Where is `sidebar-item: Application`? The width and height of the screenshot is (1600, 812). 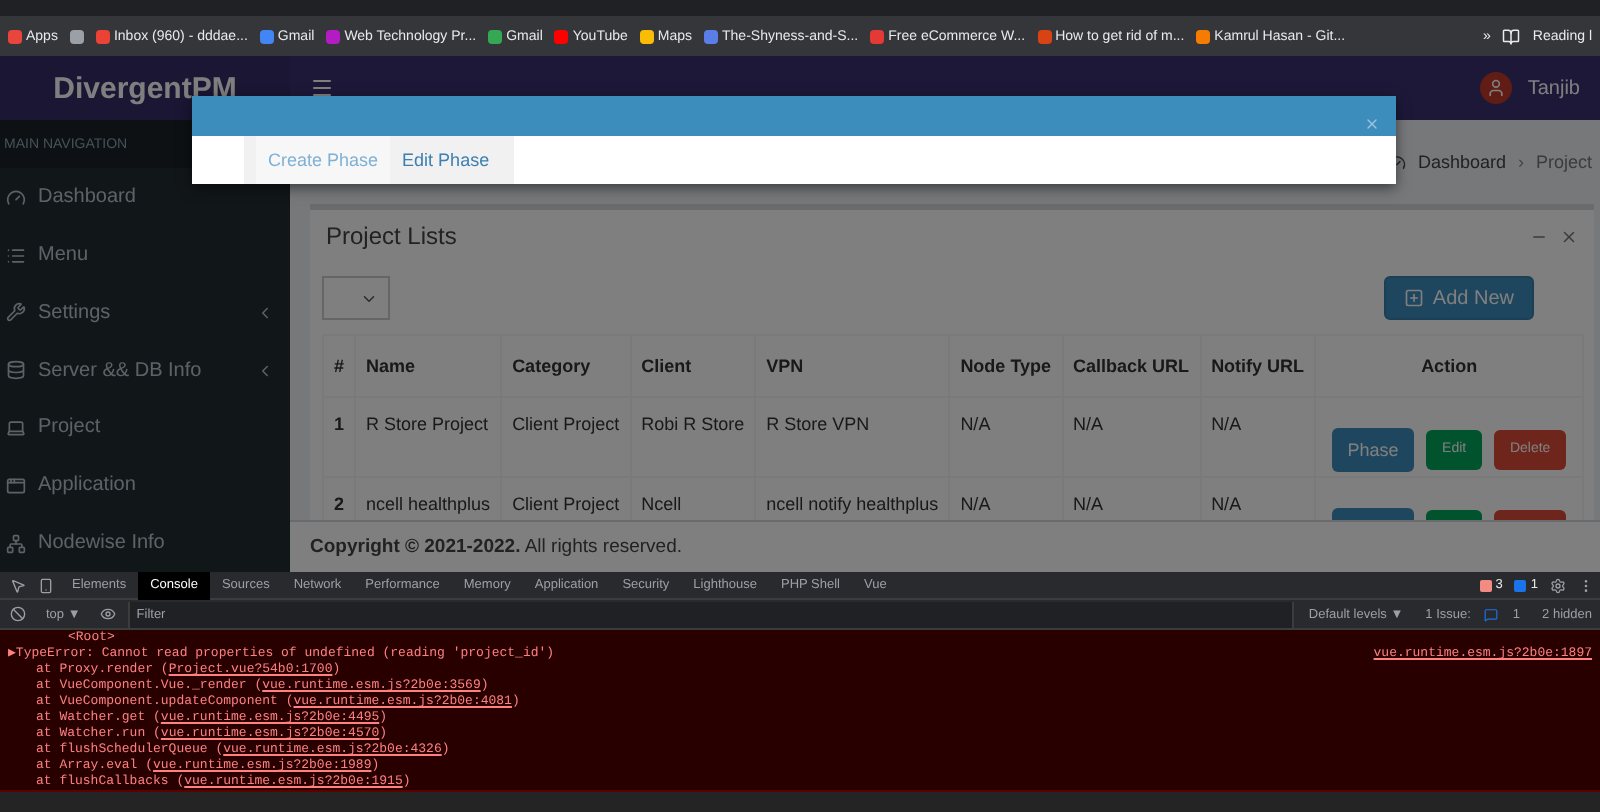
sidebar-item: Application is located at coordinates (145, 485).